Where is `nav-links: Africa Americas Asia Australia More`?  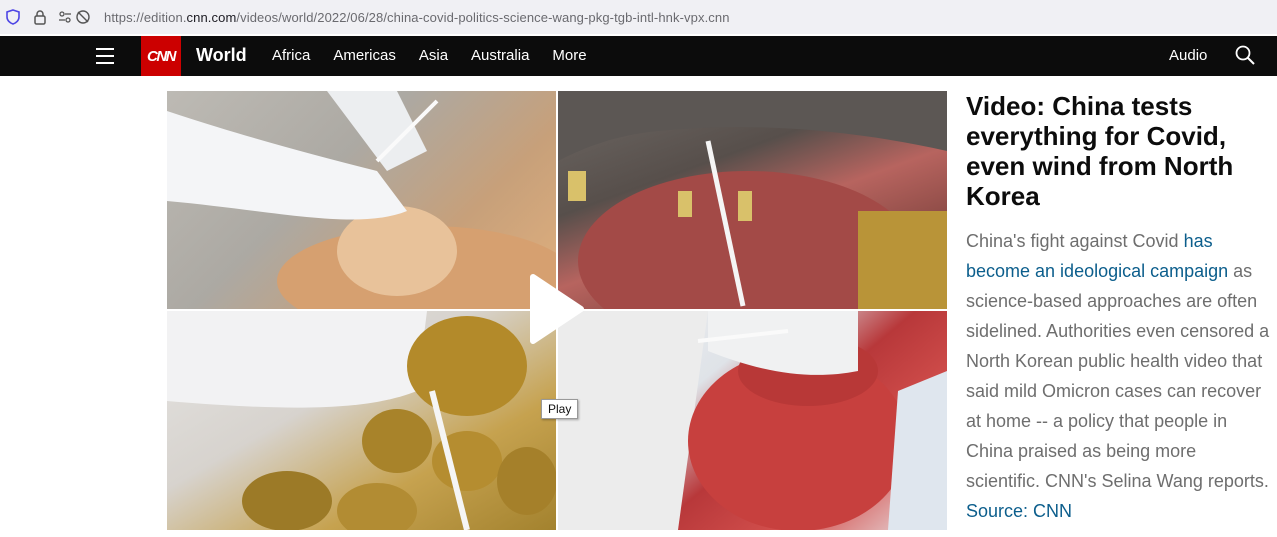
nav-links: Africa Americas Asia Australia More is located at coordinates (441, 55).